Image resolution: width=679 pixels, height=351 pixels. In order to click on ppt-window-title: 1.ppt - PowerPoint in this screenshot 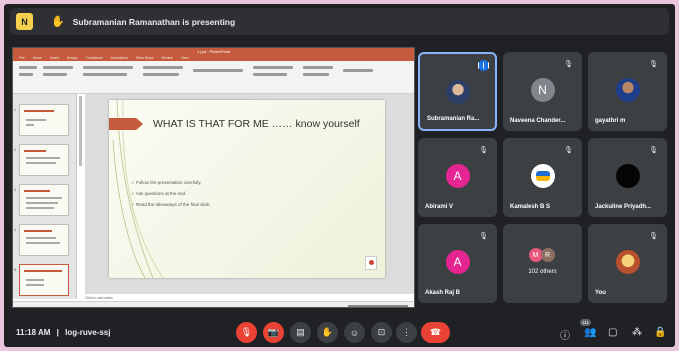, I will do `click(213, 51)`.